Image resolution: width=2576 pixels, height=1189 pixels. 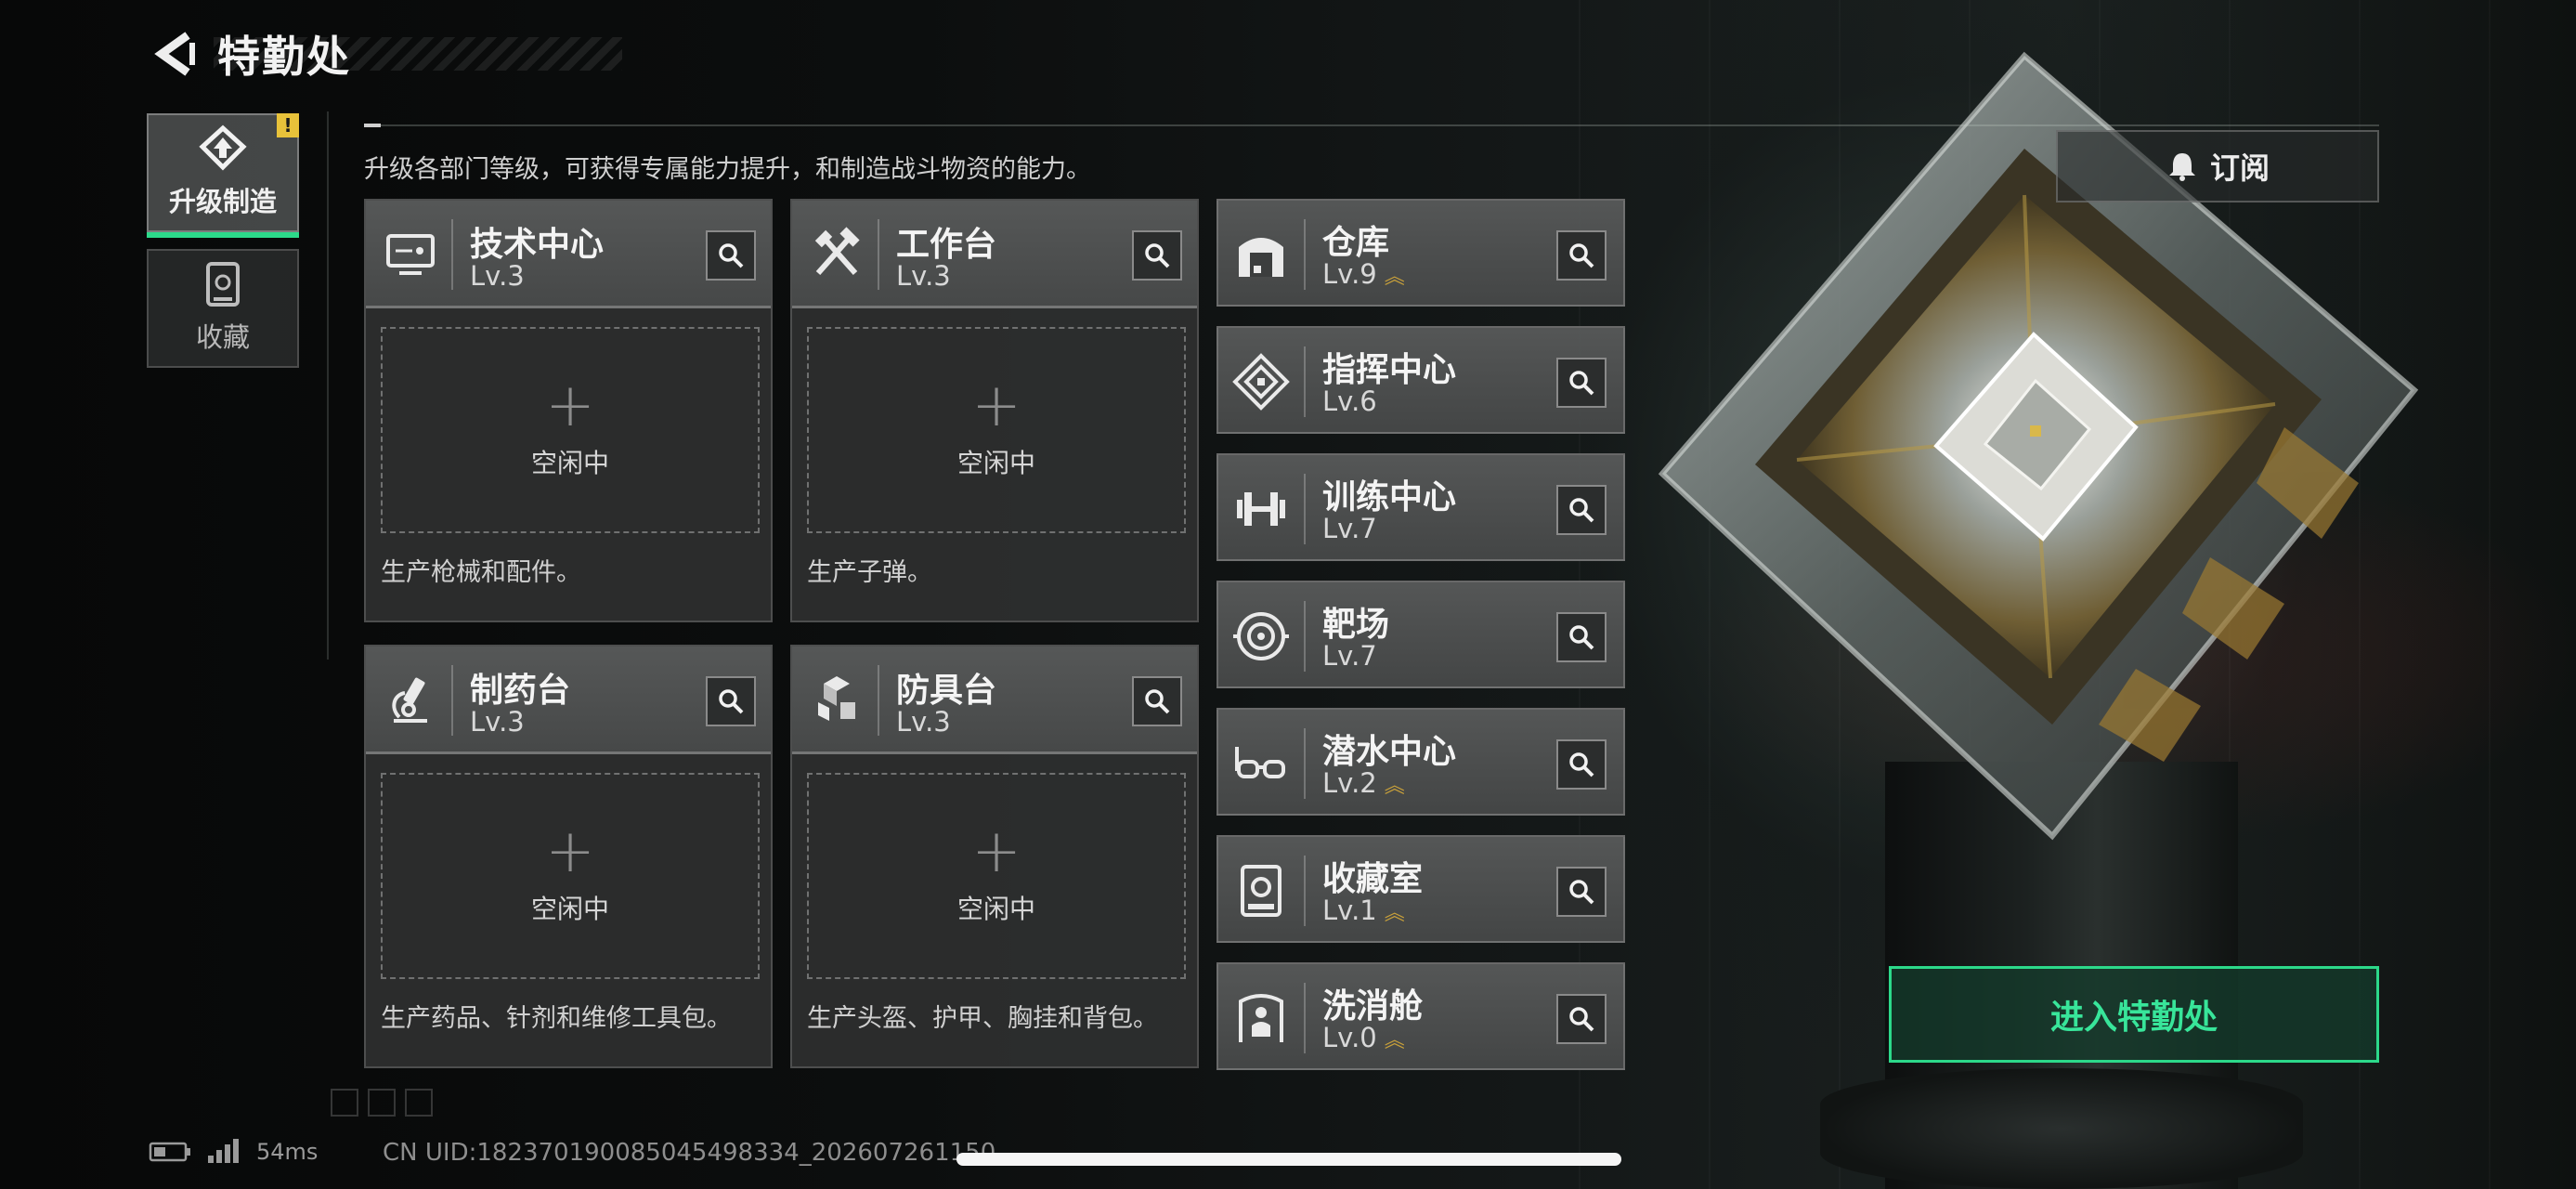 I want to click on dept-card-pharmacy: 制药台 Lv.3 + 空闲中 生产药品、针剂和维修工具包。, so click(x=568, y=856).